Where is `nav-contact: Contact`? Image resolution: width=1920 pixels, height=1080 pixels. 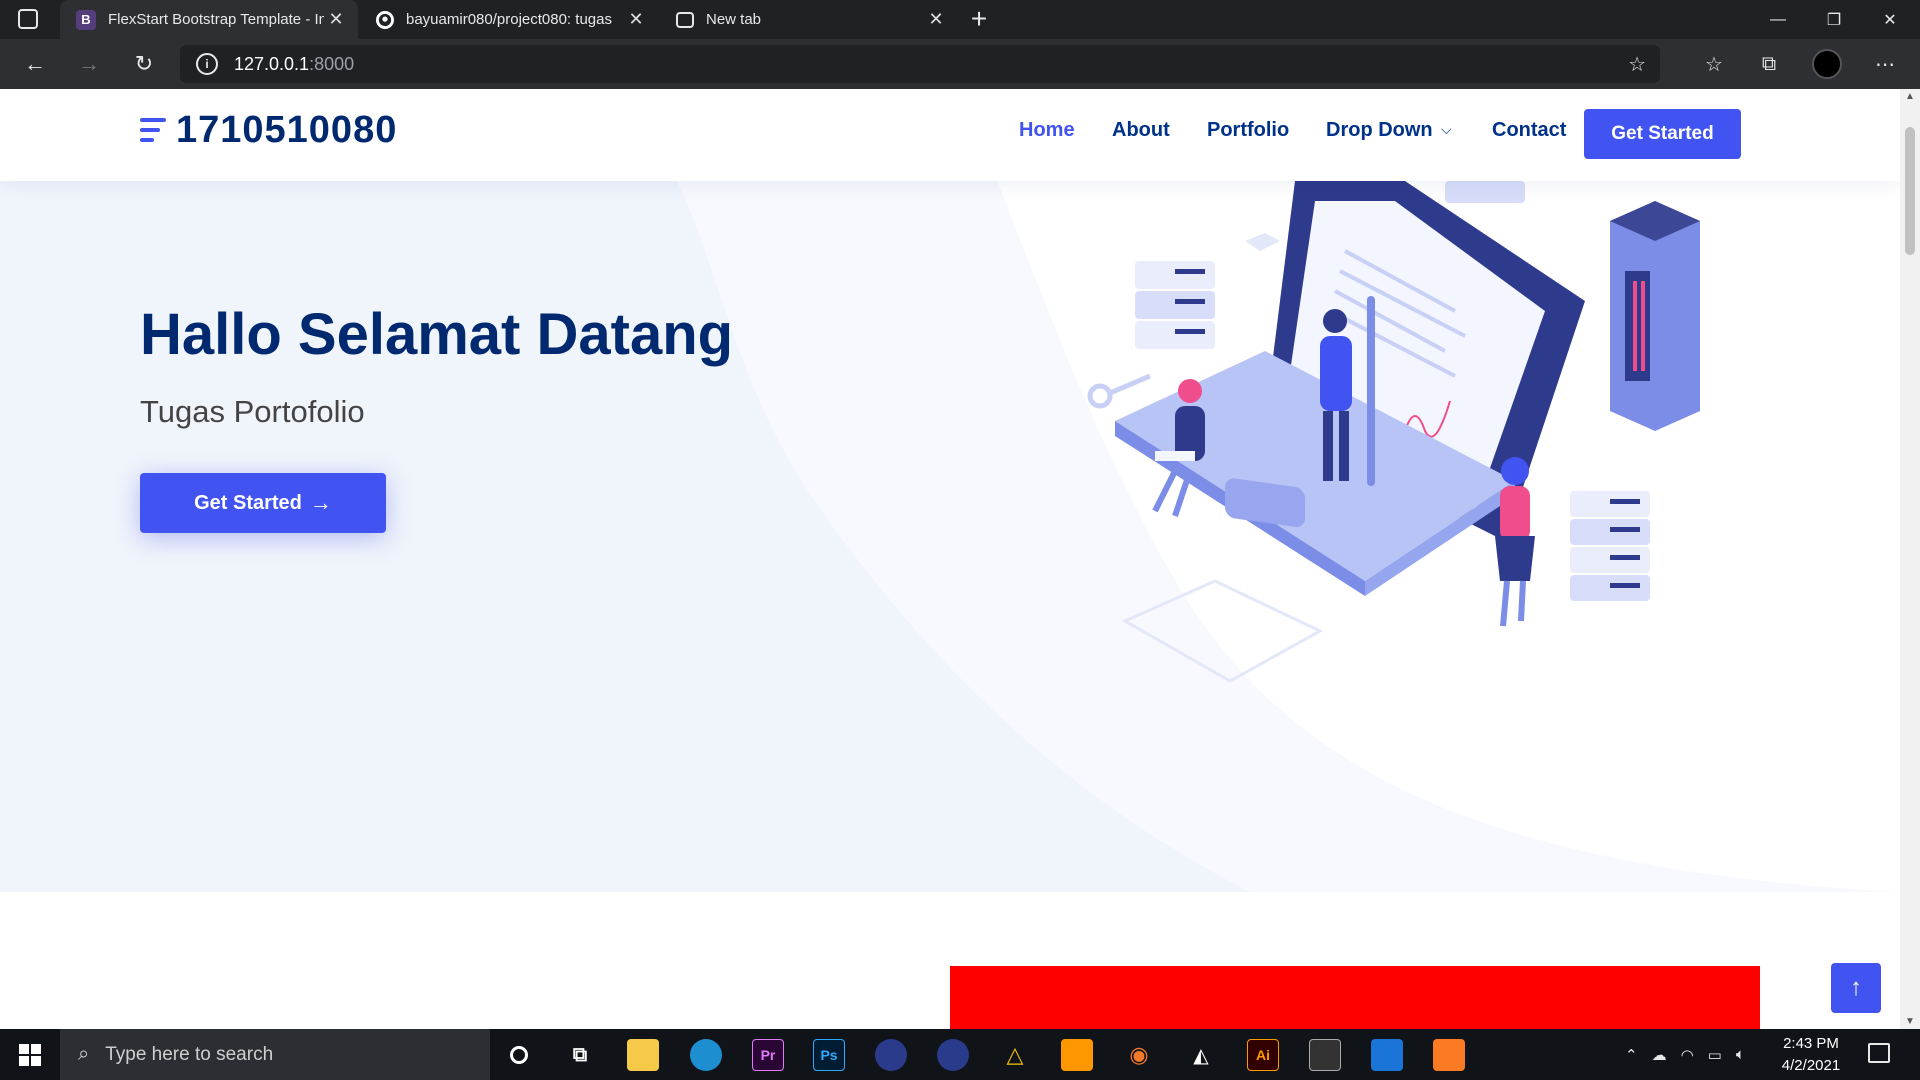
nav-contact: Contact is located at coordinates (1529, 130).